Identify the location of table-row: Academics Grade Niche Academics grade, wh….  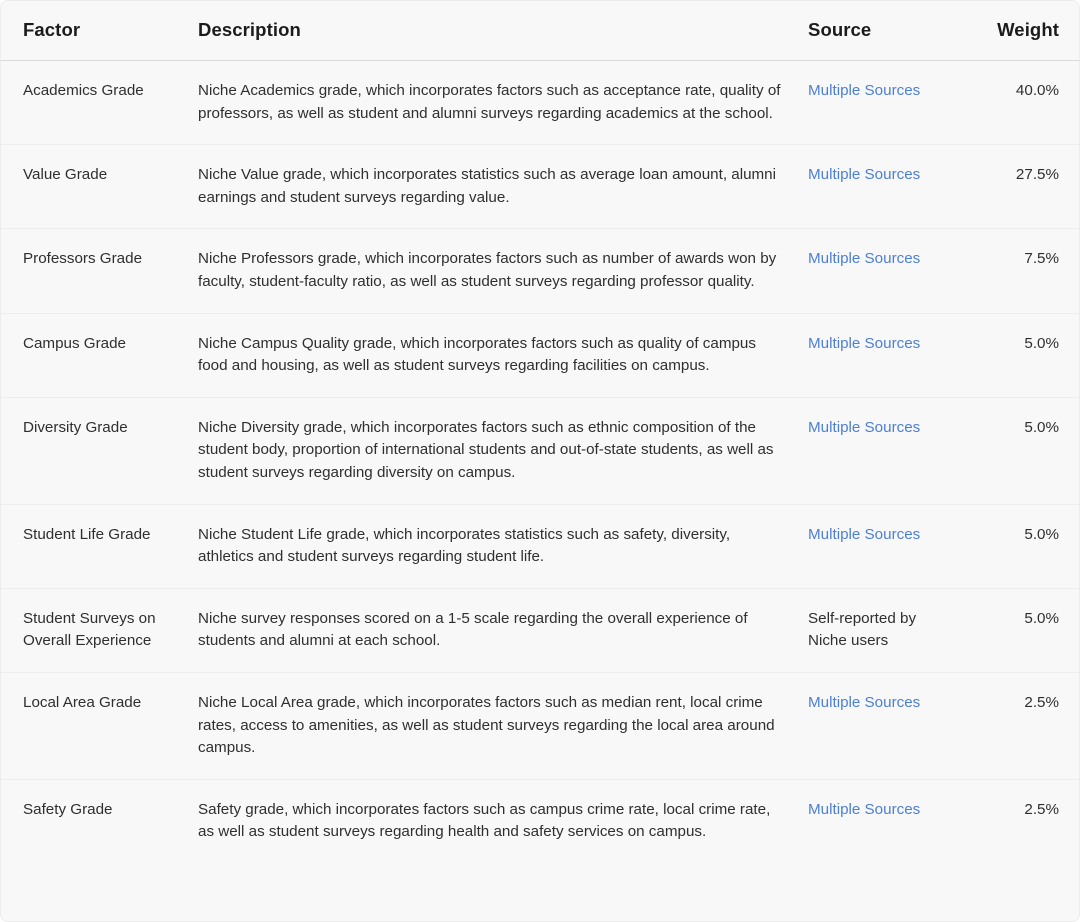
(540, 103).